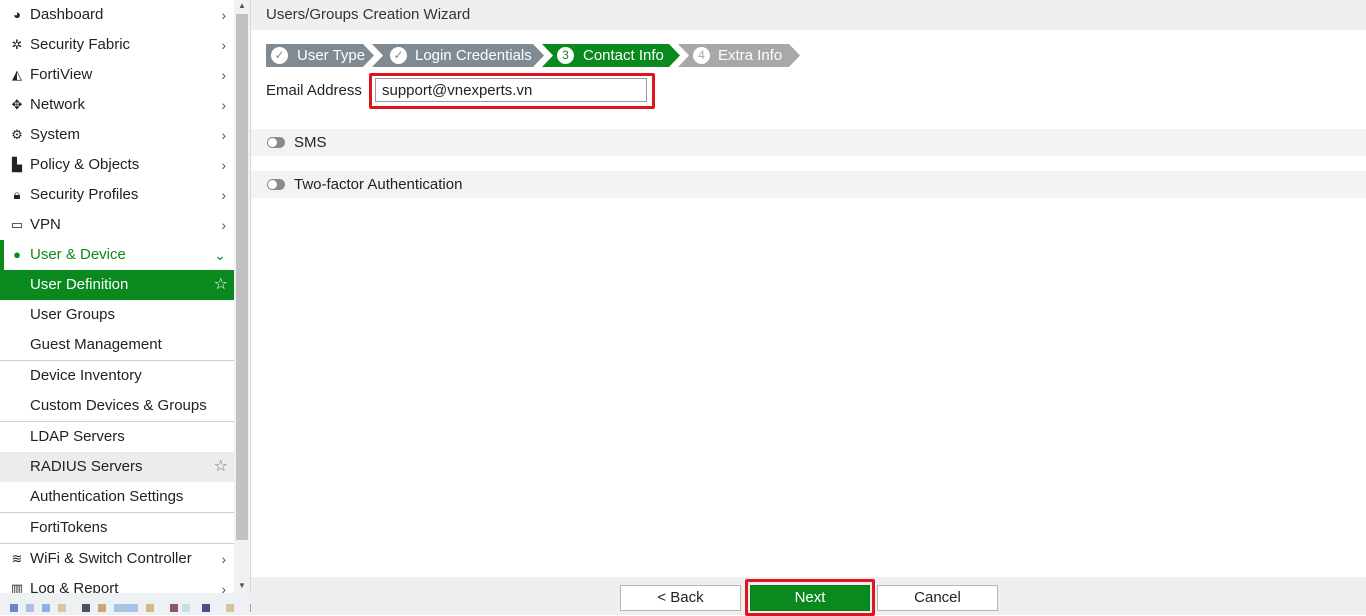  I want to click on sidebar-item-label: Network, so click(58, 104).